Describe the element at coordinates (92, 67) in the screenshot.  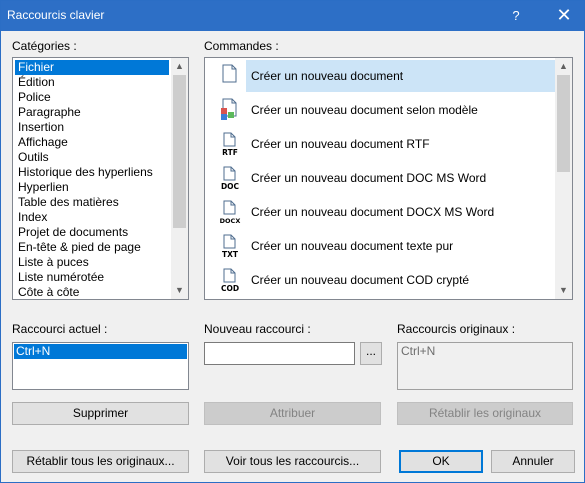
I see `category-item: Fichier` at that location.